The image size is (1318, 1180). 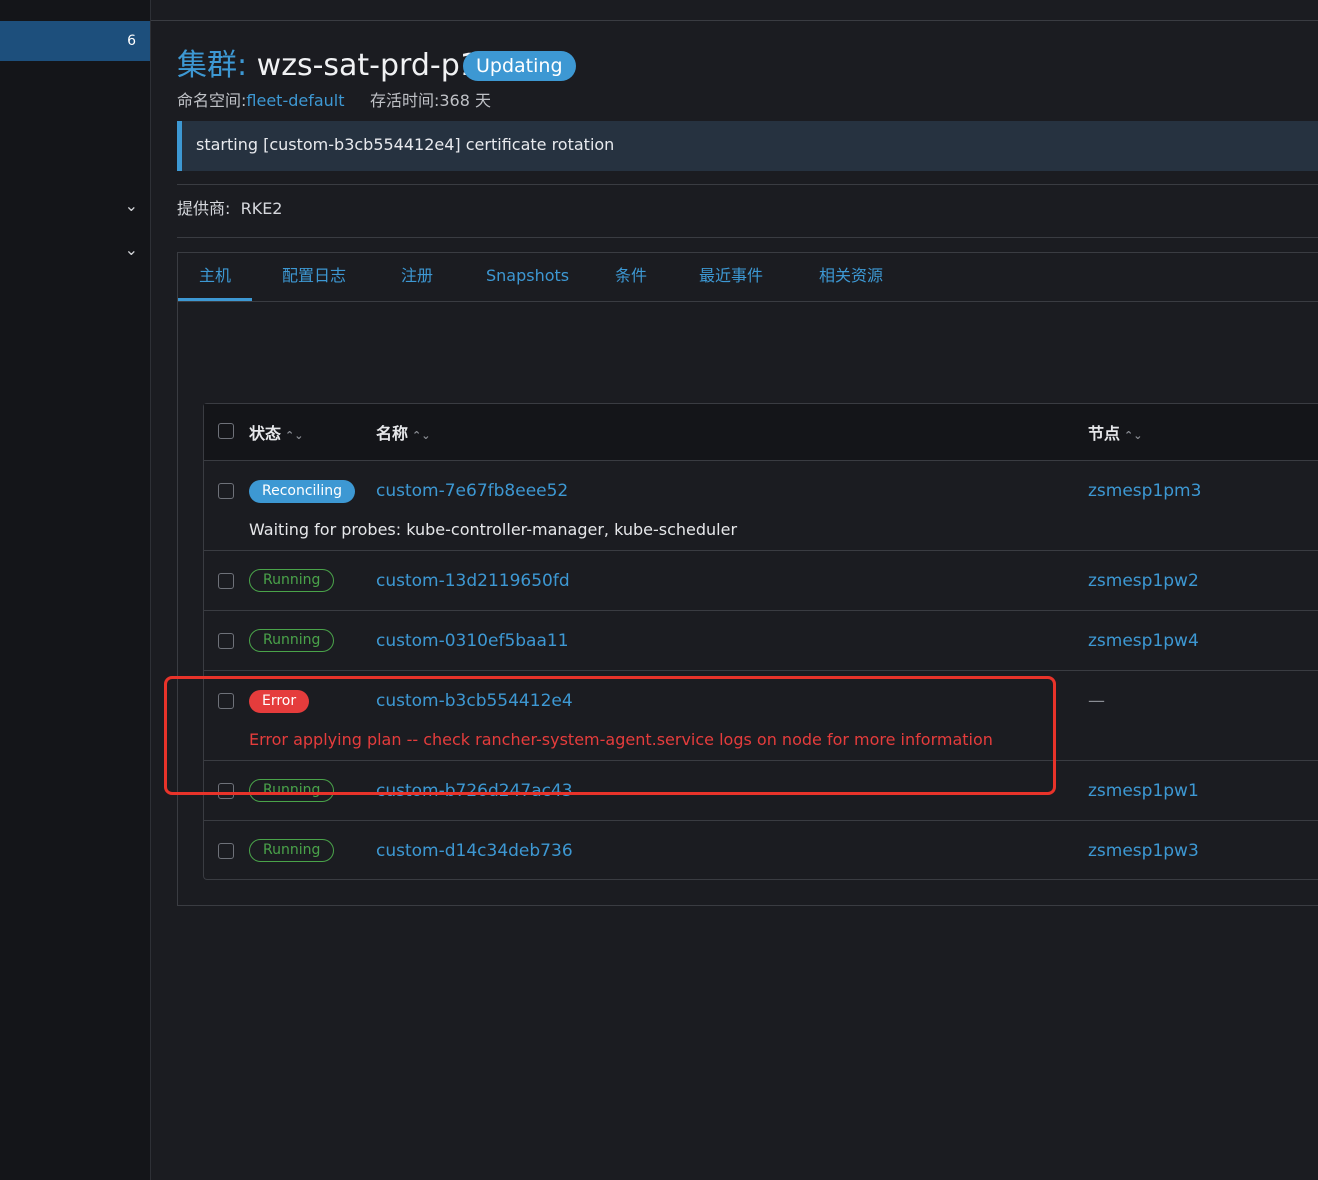 I want to click on machine-name-link: custom-0310ef5baa11, so click(x=472, y=641).